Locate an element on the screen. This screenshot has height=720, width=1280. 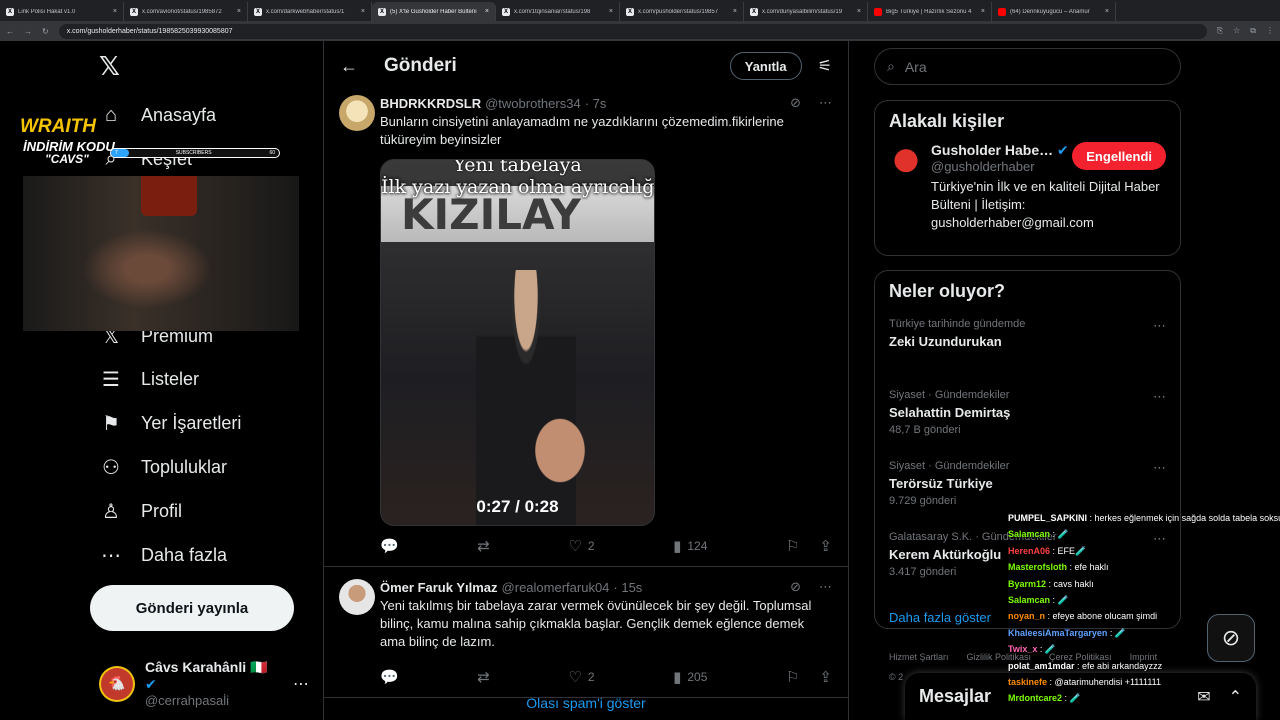
sidebar-item-daha-fazla: ⋯ Daha fazla is located at coordinates (163, 555).